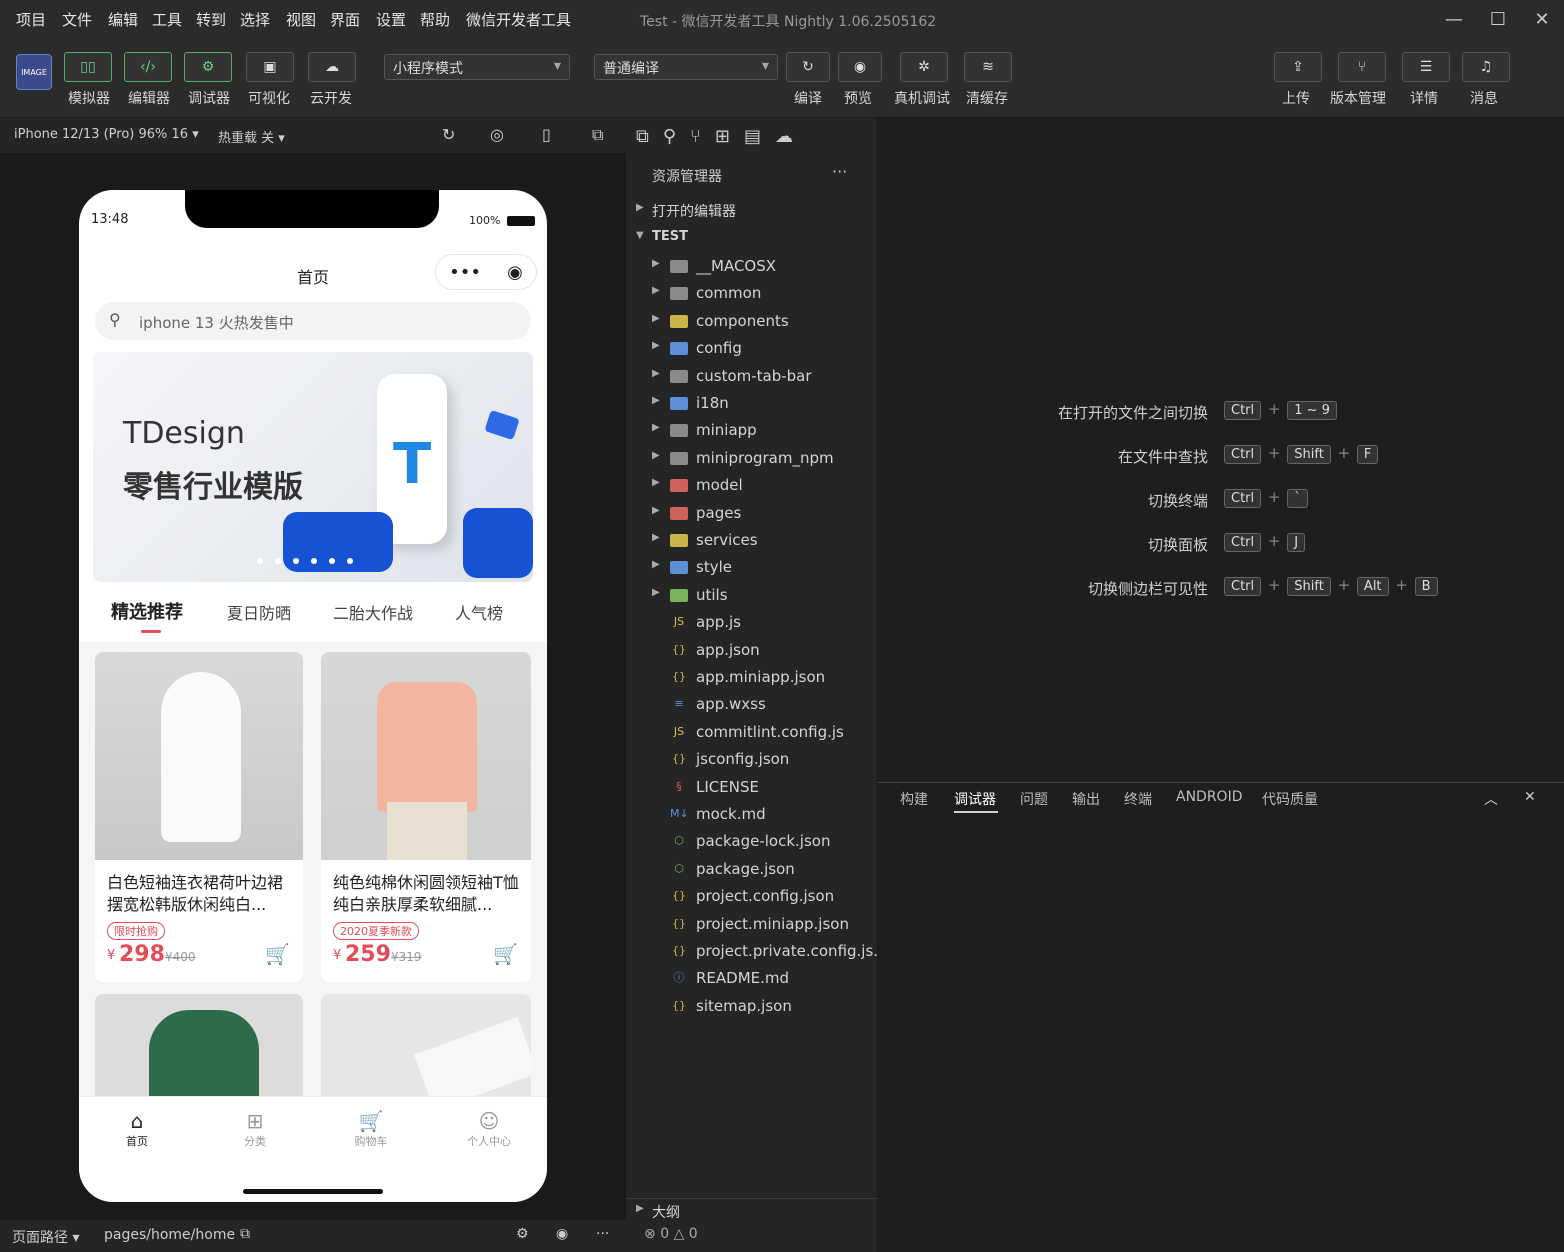 Image resolution: width=1564 pixels, height=1252 pixels. I want to click on menu-item: 编辑, so click(123, 19).